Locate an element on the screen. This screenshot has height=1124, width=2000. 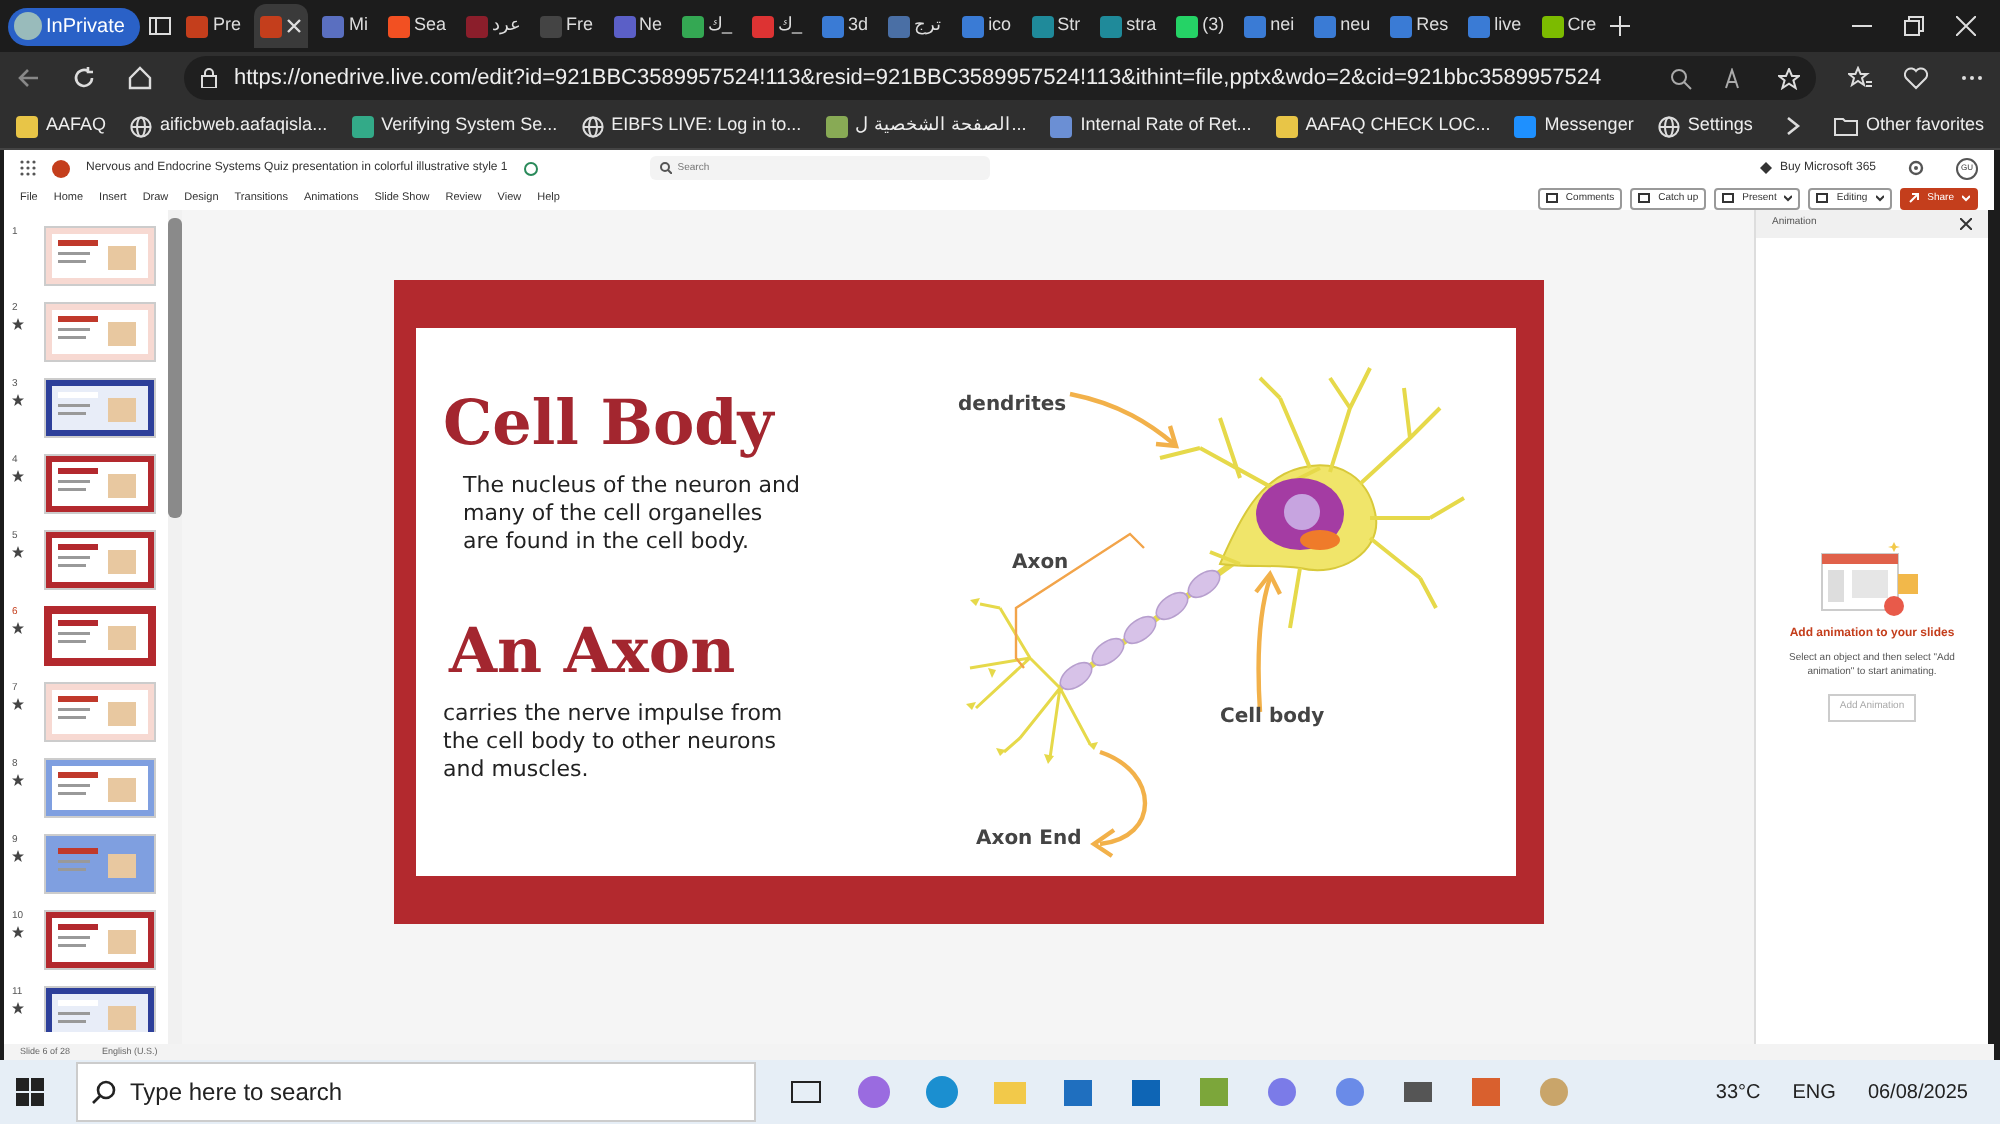
clock-date: 06/08/2025 is located at coordinates (1917, 1092).